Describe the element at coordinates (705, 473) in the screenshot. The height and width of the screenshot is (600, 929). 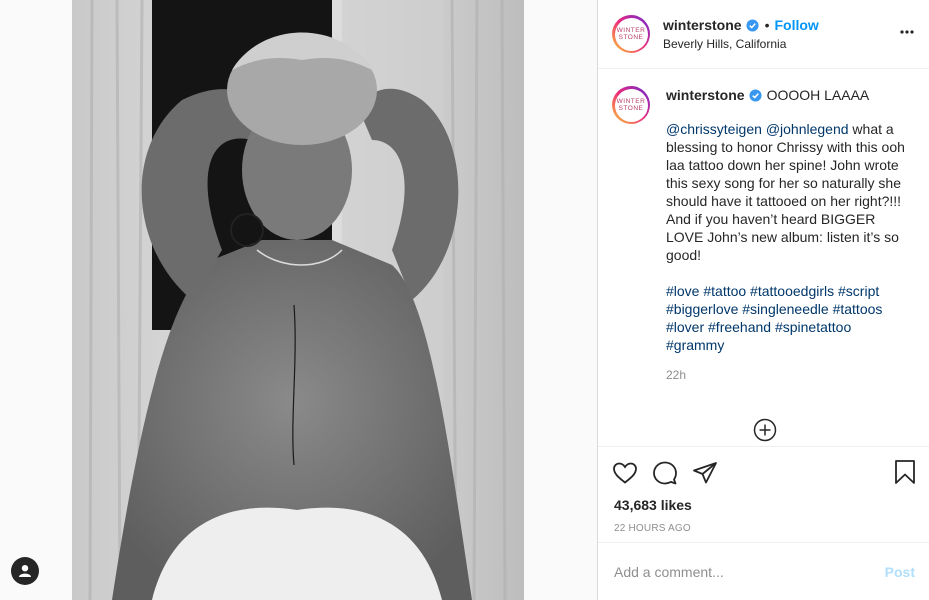
I see `share-icon` at that location.